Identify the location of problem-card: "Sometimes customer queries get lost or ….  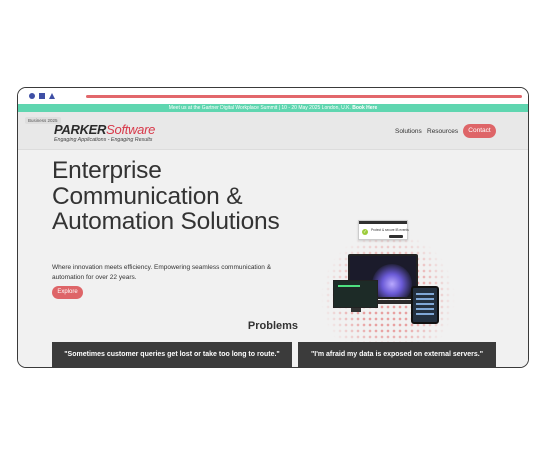
(172, 354).